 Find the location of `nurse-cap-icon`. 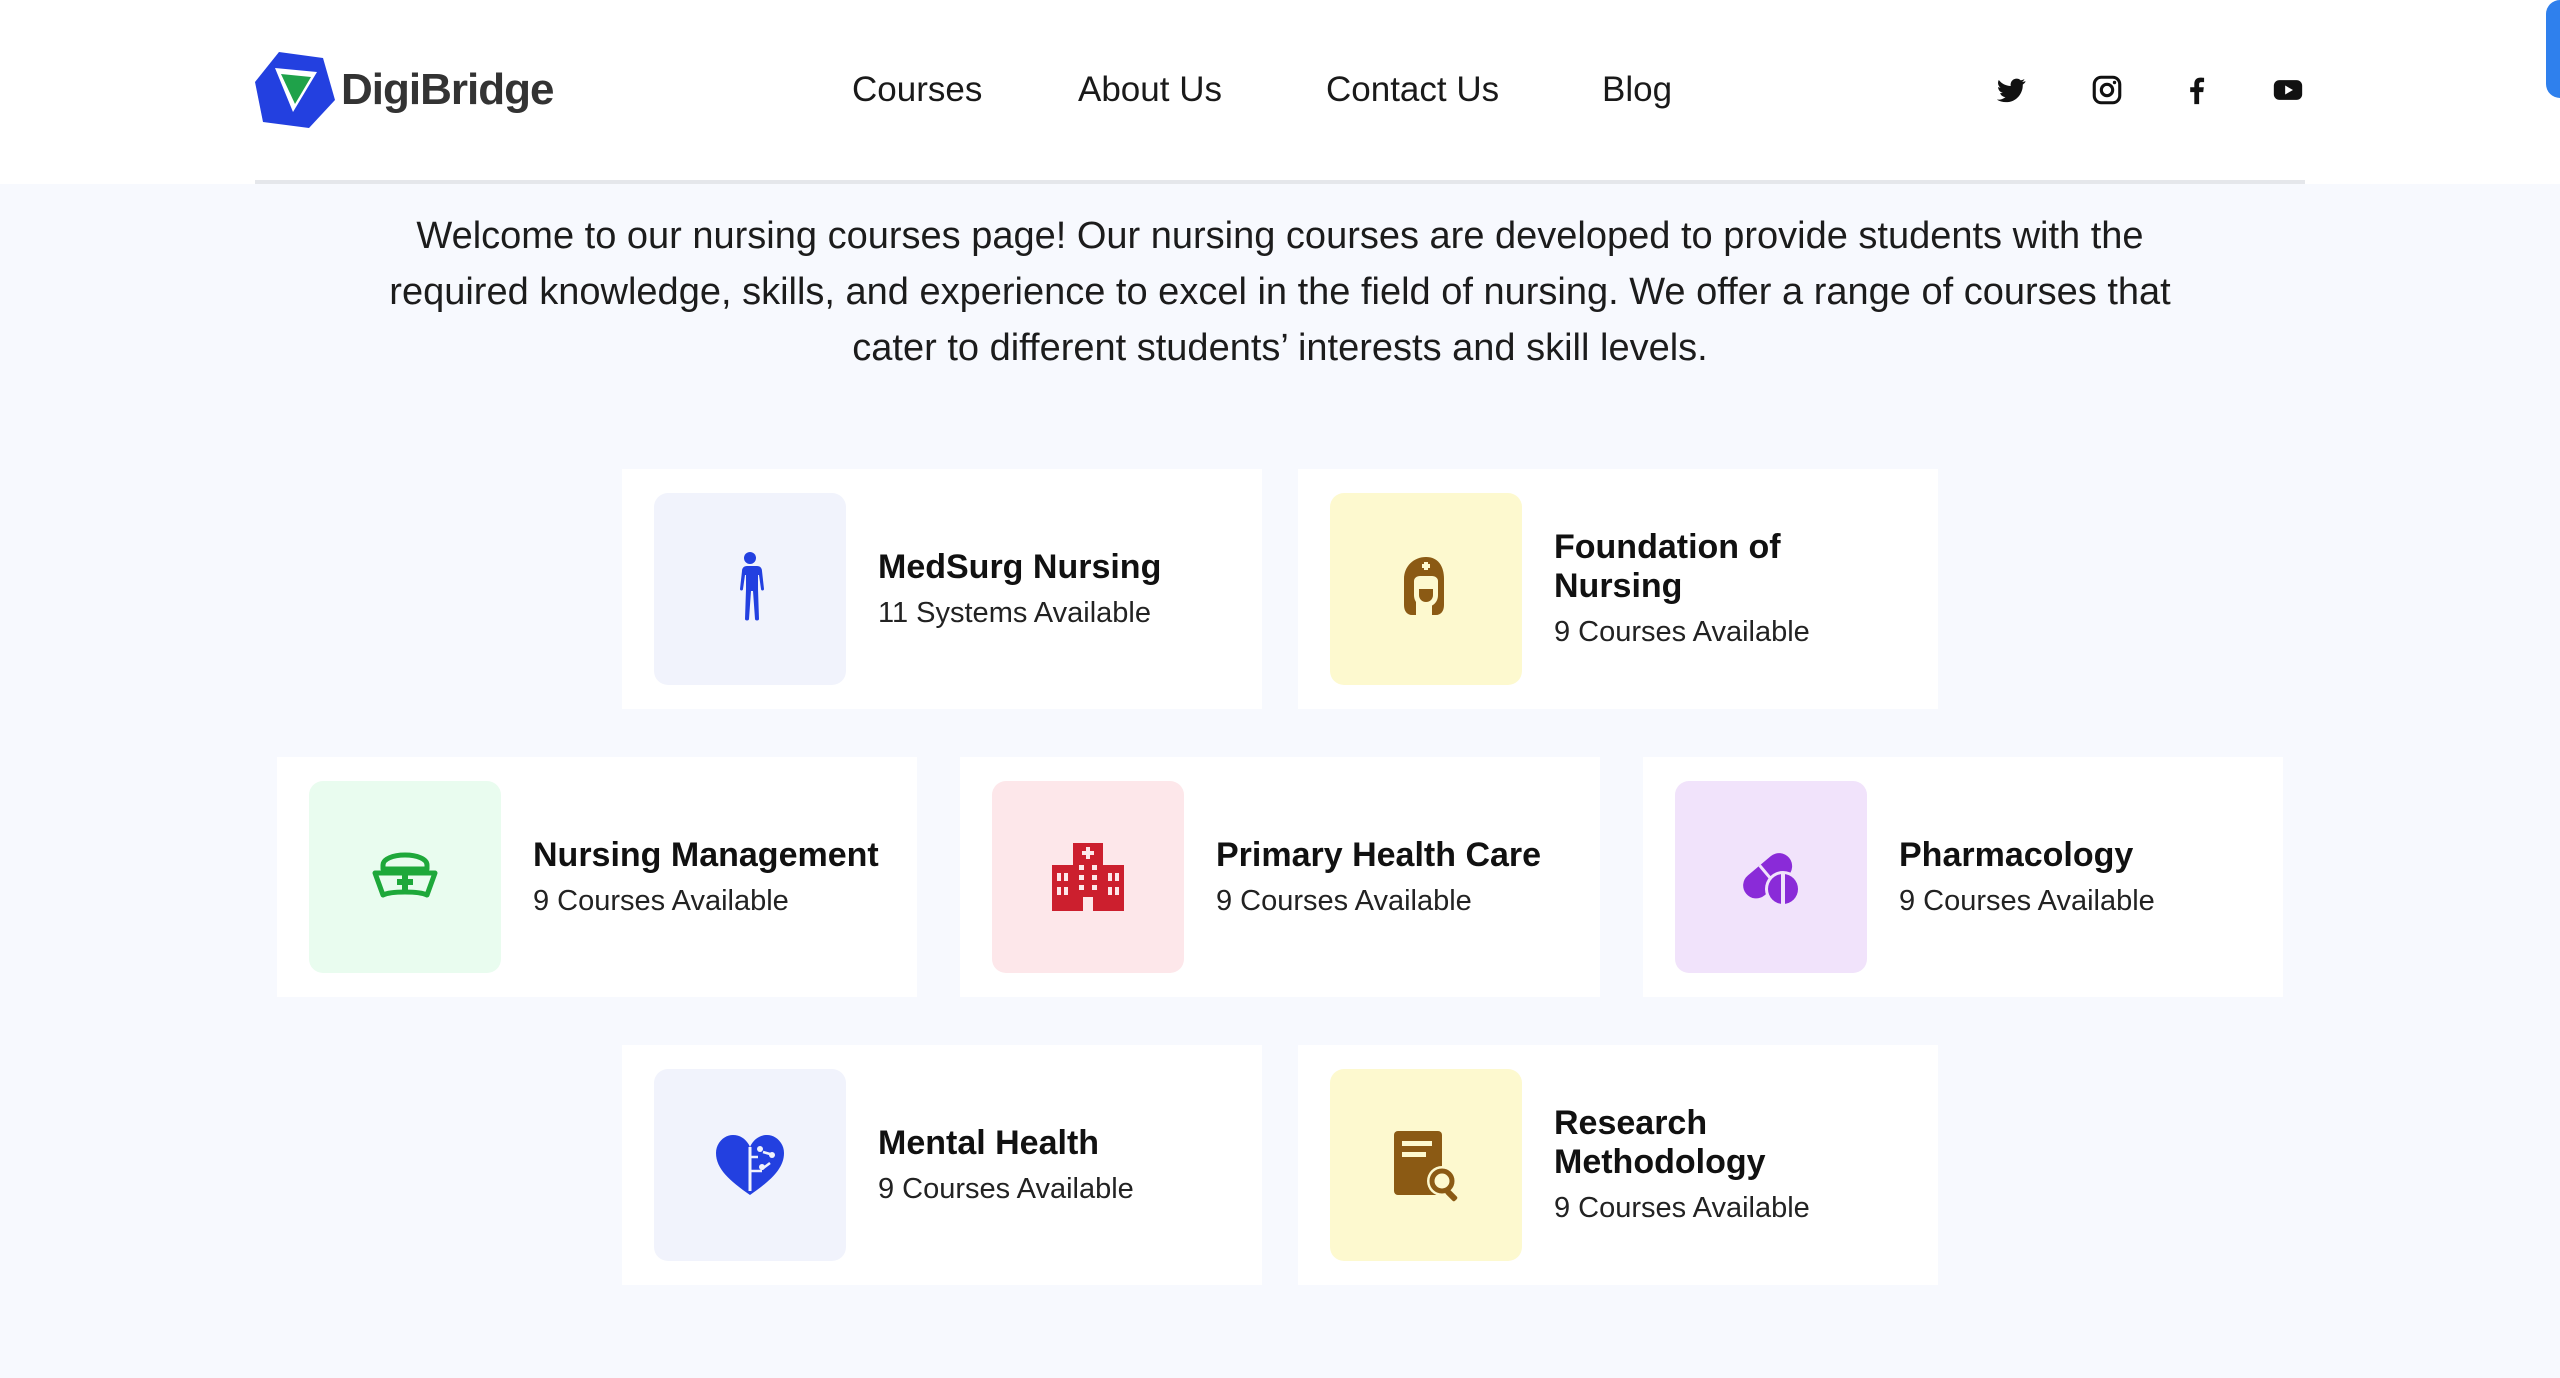

nurse-cap-icon is located at coordinates (405, 875).